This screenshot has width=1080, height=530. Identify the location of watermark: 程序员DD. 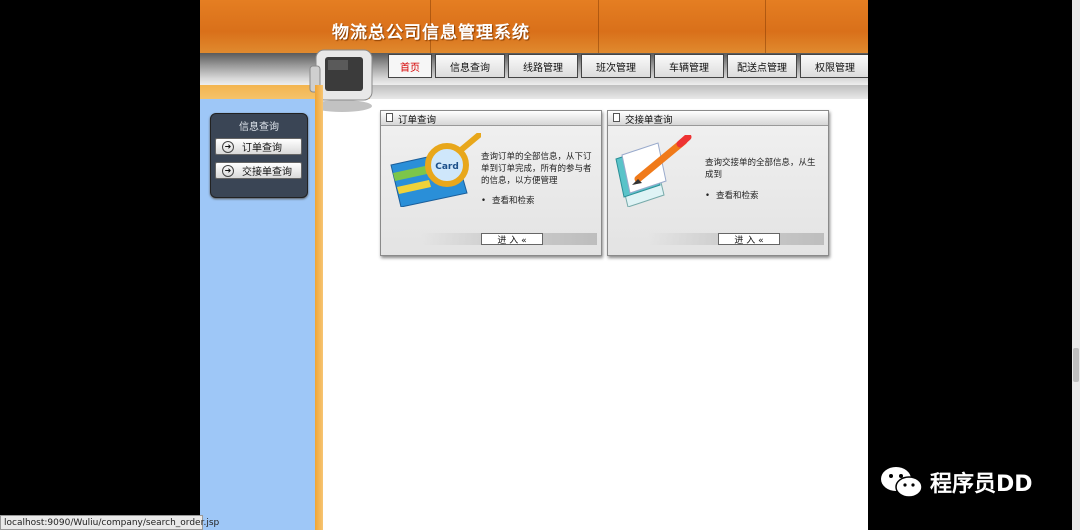
(956, 482).